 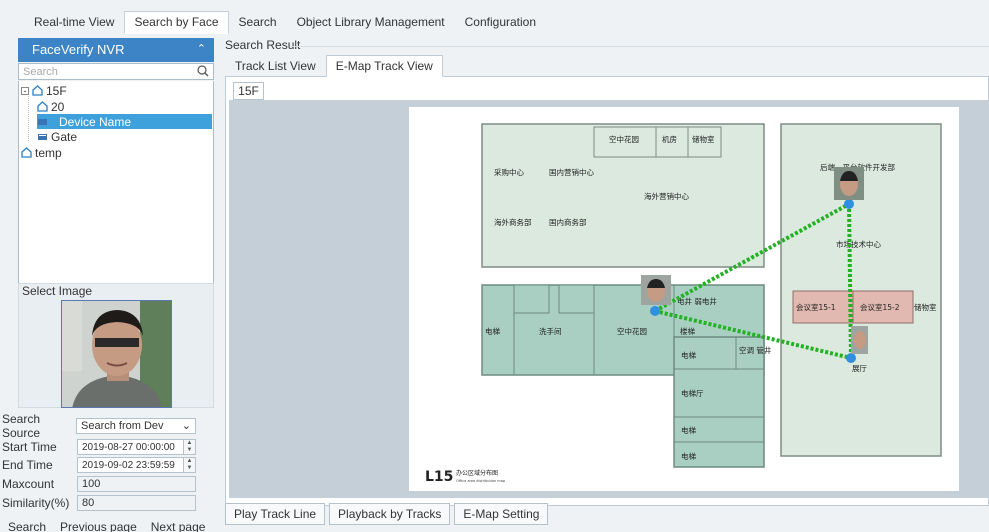 What do you see at coordinates (36, 503) in the screenshot?
I see `similarity-label: Similarity(%)` at bounding box center [36, 503].